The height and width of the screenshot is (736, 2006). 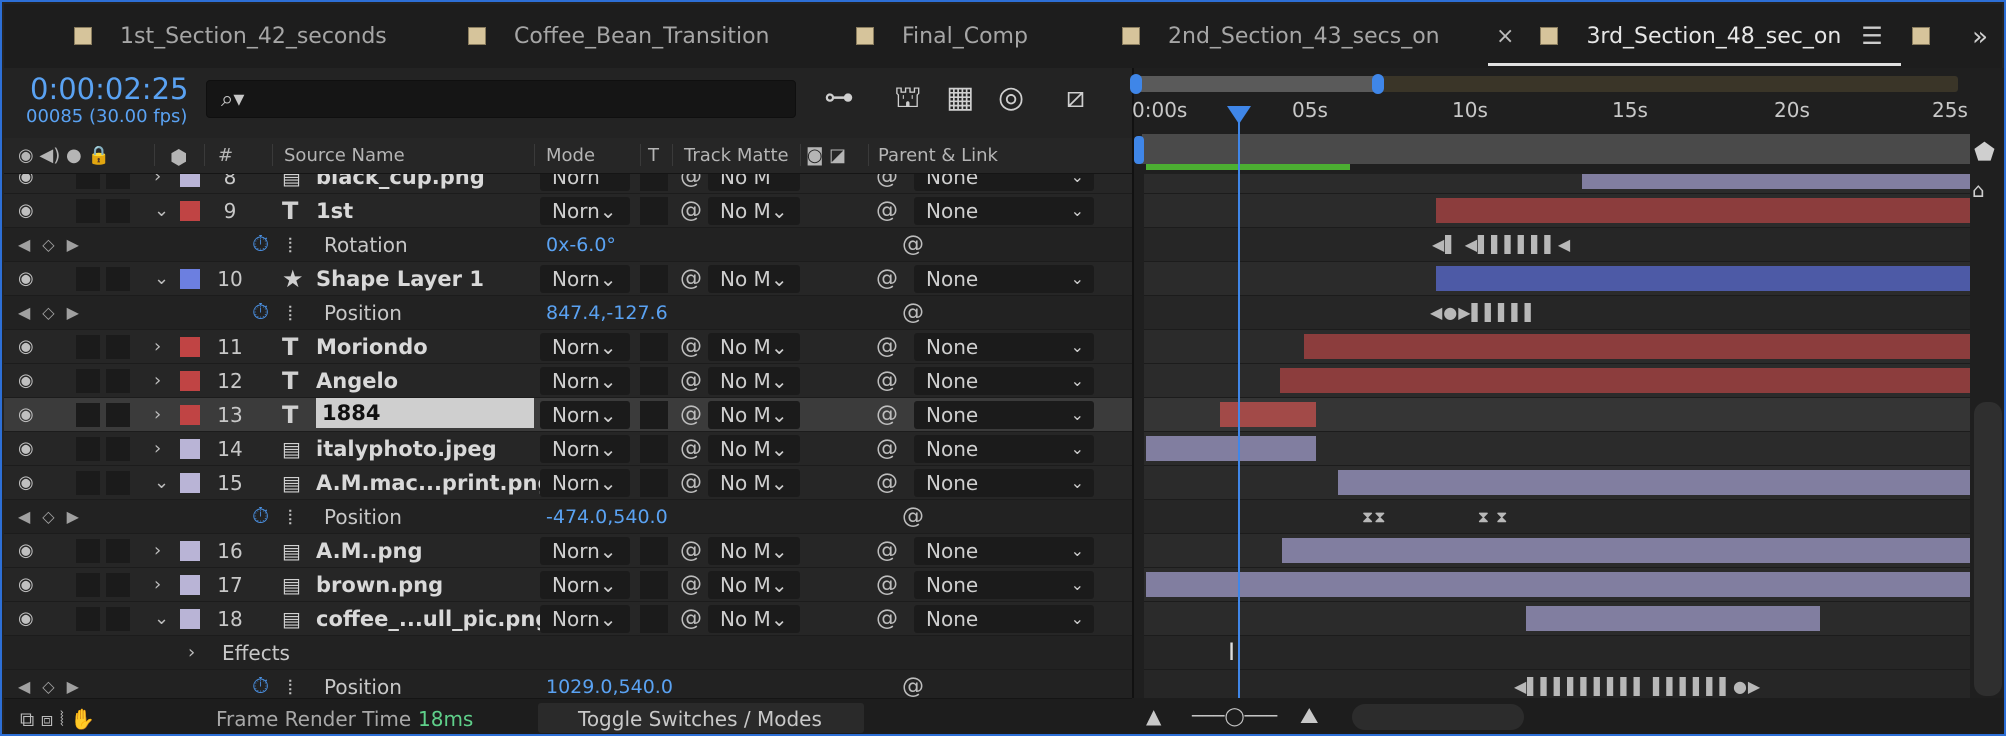 I want to click on vertical-scrollbar, so click(x=1988, y=549).